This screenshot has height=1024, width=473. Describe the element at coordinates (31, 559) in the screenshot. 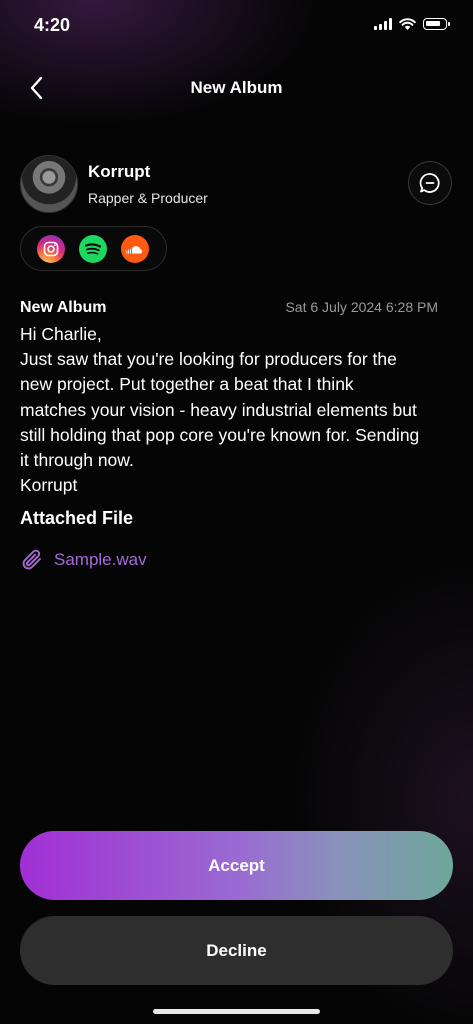

I see `paperclip-icon` at that location.